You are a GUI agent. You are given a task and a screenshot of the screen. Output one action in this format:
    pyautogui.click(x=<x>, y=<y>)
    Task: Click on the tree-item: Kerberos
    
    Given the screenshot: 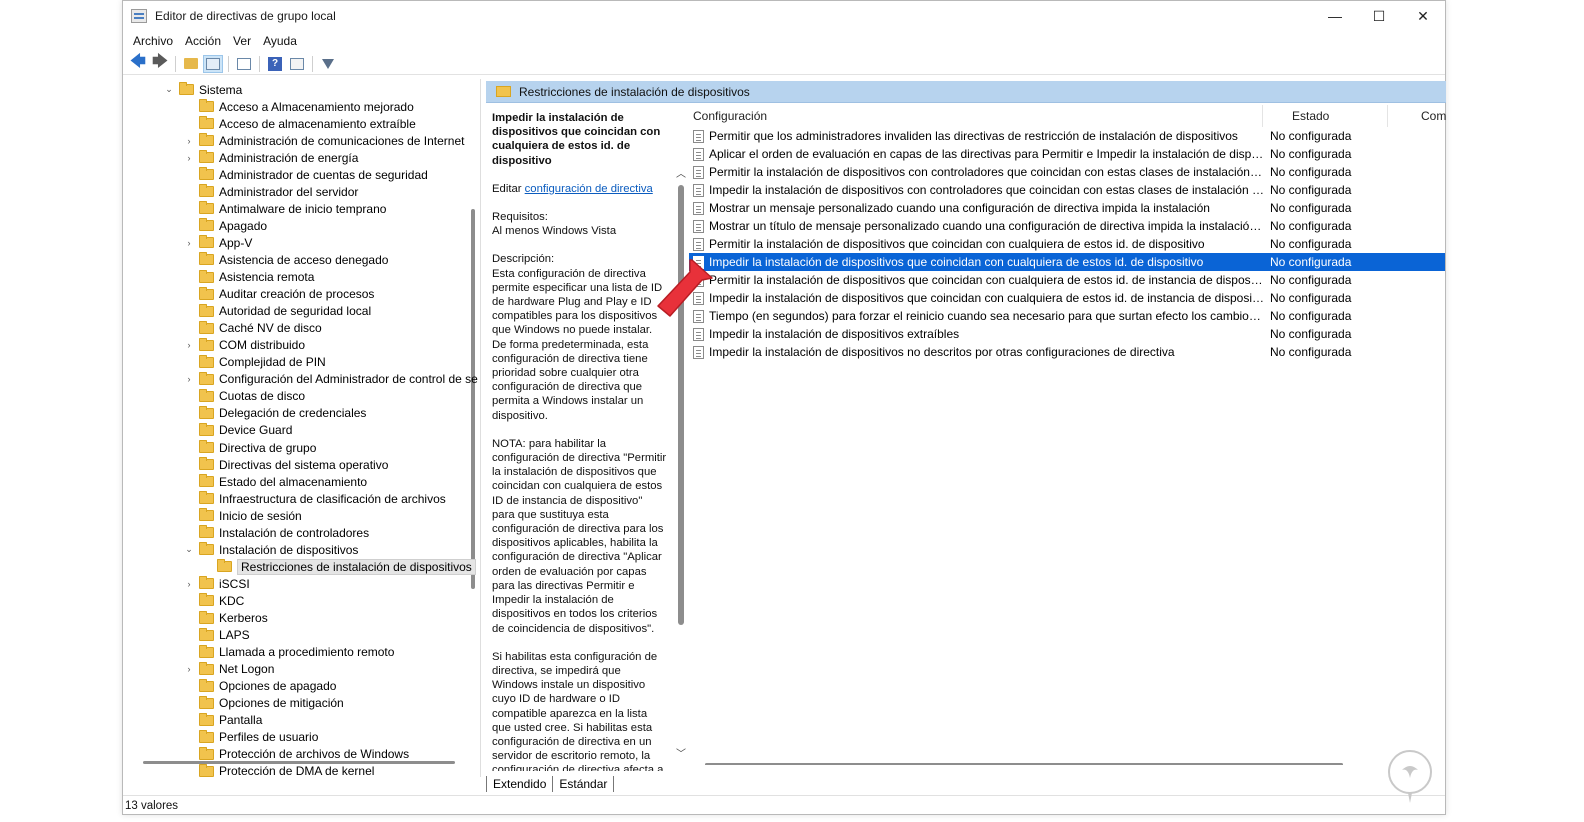 What is the action you would take?
    pyautogui.click(x=225, y=618)
    